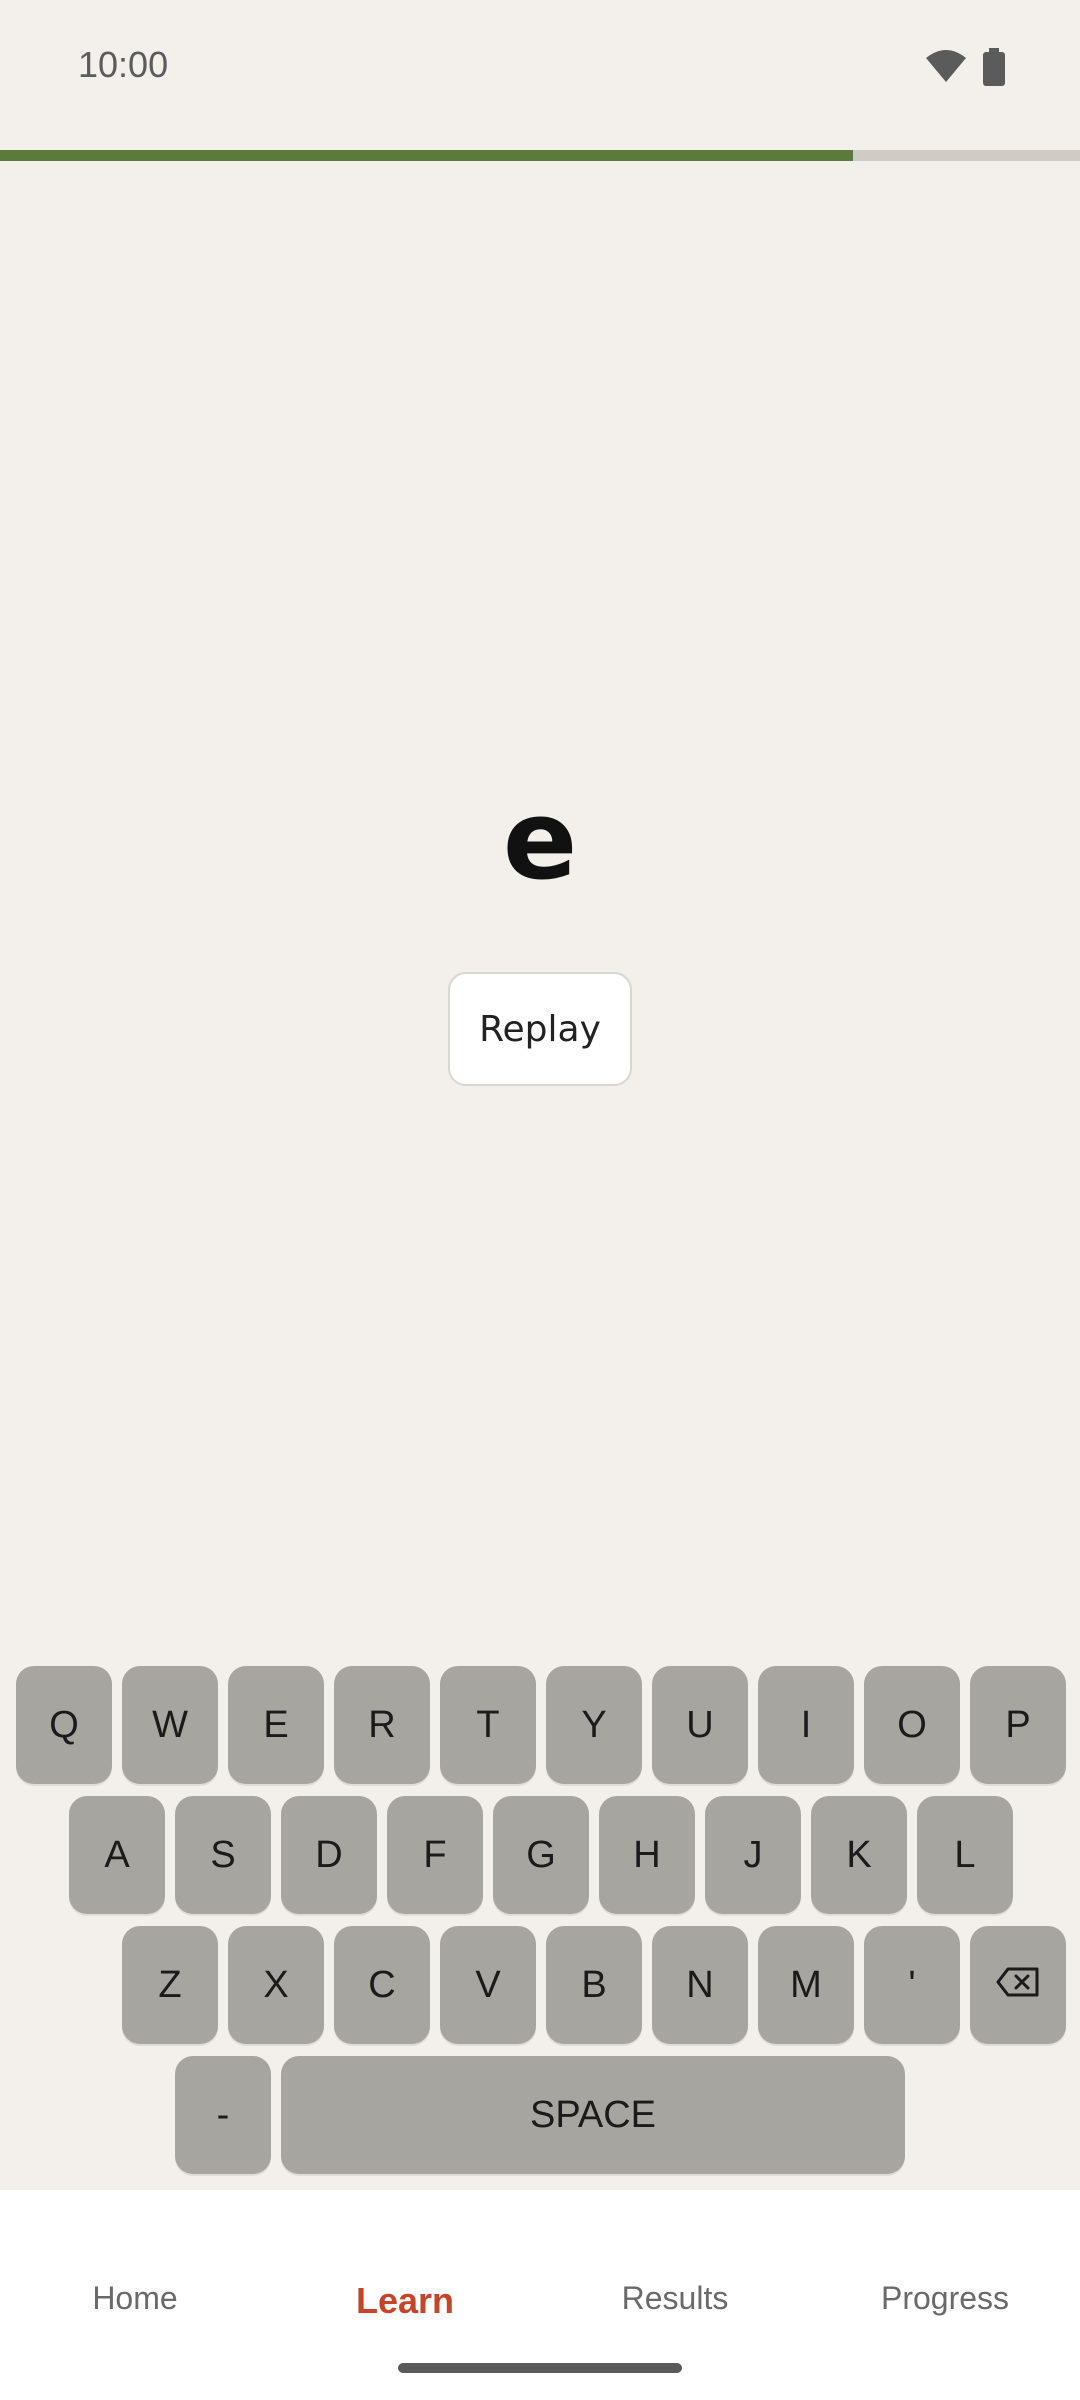  Describe the element at coordinates (170, 1985) in the screenshot. I see `key-z: Z` at that location.